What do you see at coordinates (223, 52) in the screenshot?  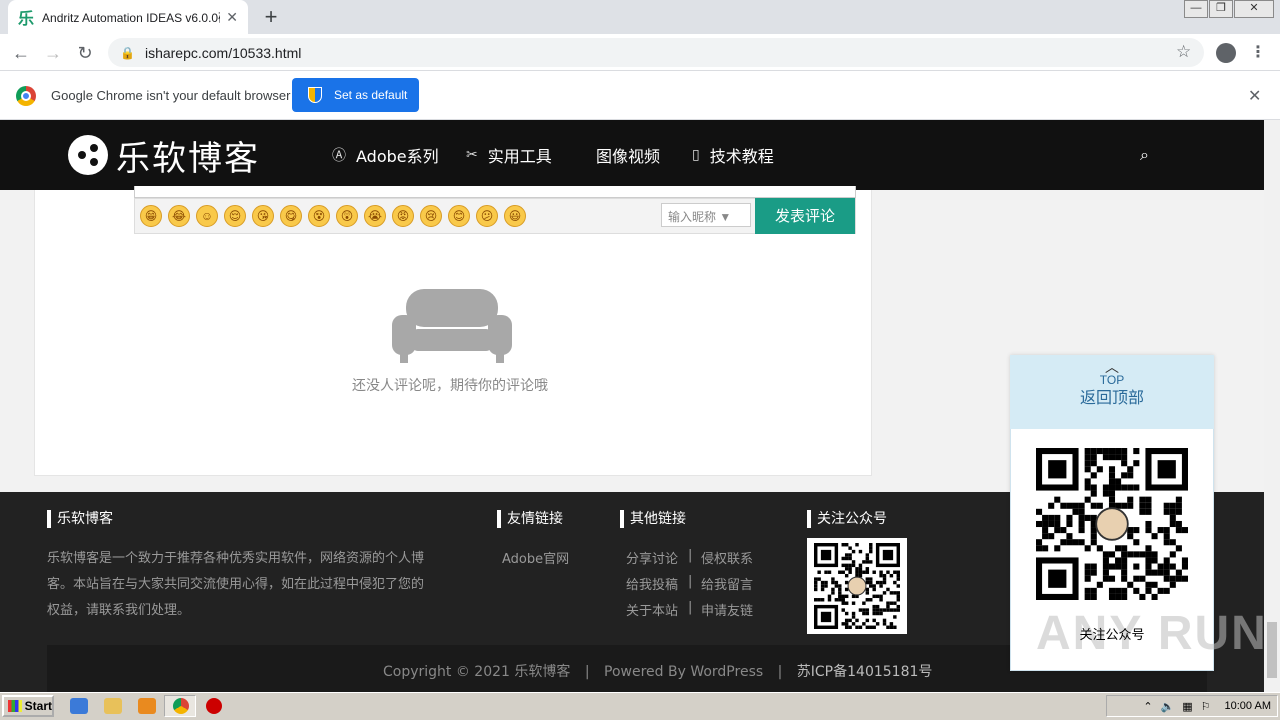 I see `url-text: isharepc.com/10533.html` at bounding box center [223, 52].